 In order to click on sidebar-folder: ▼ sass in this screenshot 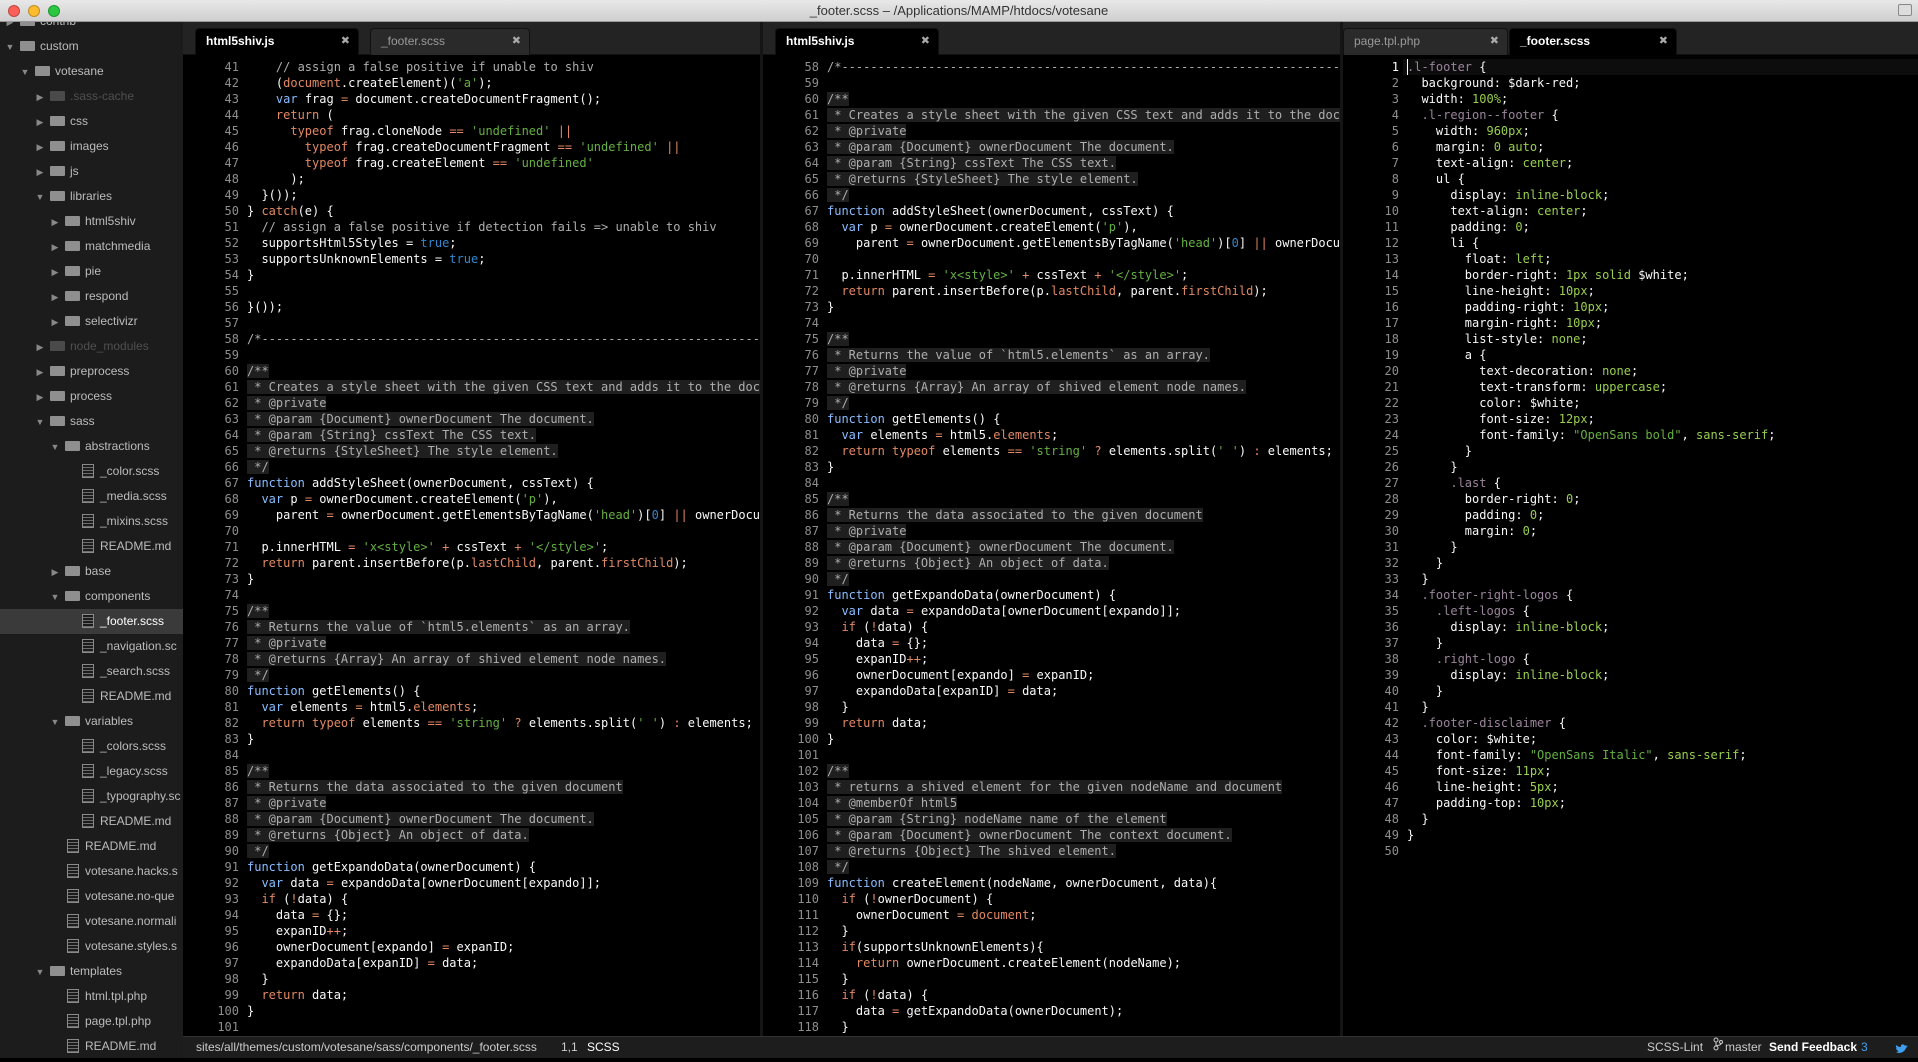, I will do `click(91, 421)`.